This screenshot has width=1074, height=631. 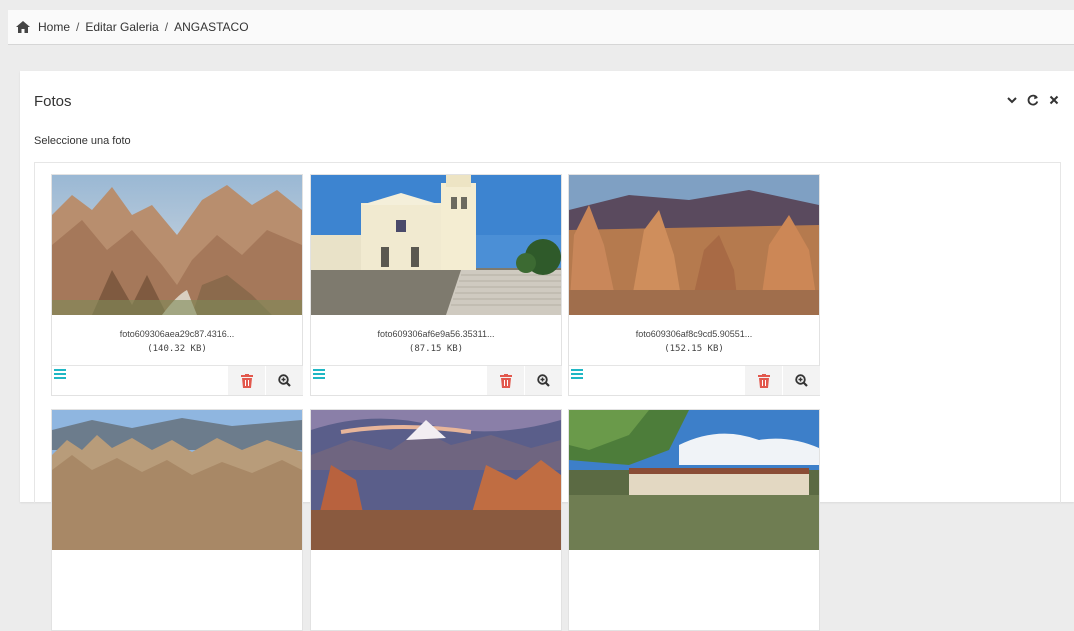 I want to click on photo-filesize: (140.32 KB), so click(x=177, y=349).